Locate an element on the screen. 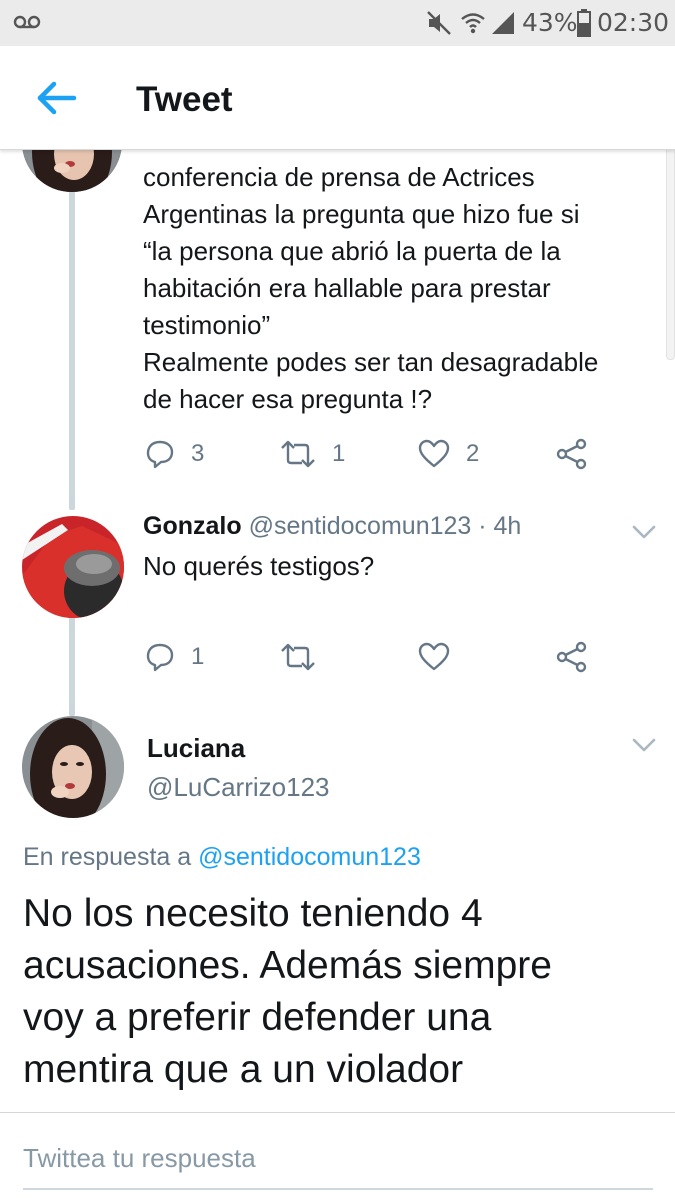 The width and height of the screenshot is (675, 1200). tweet-header: Gonzalo @sentidocomun123 · 4h is located at coordinates (332, 526).